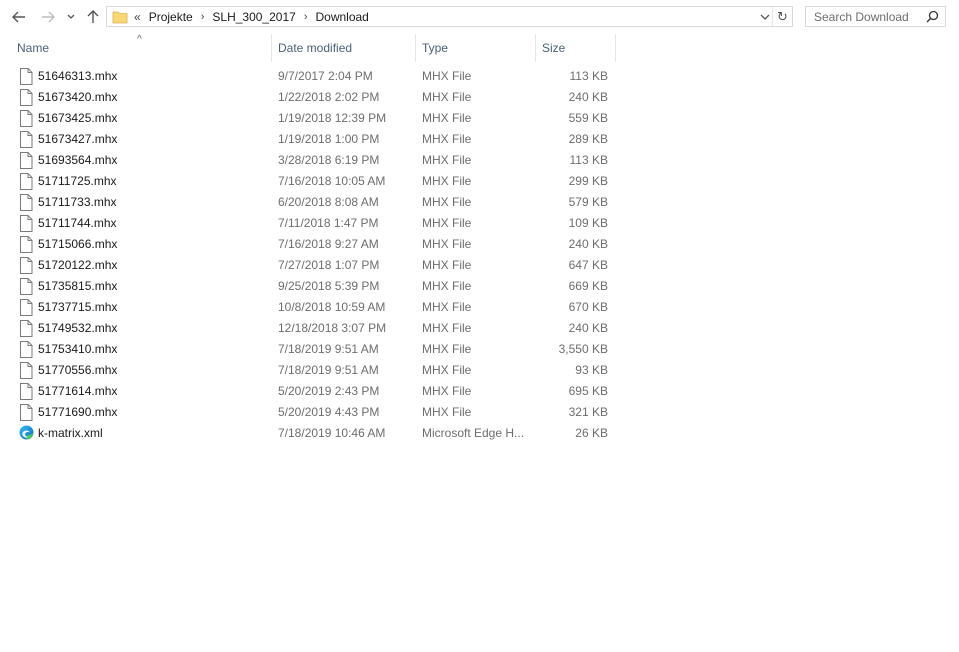 The image size is (959, 652). I want to click on file-date-modified: 7/16/2018 9:27 AM, so click(328, 244).